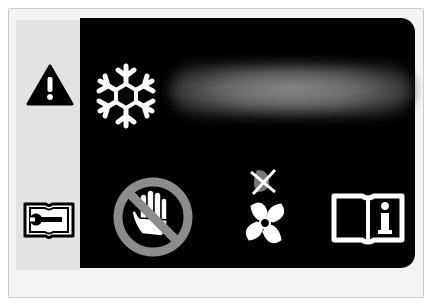 The image size is (433, 306). I want to click on fan-off-icon, so click(265, 211).